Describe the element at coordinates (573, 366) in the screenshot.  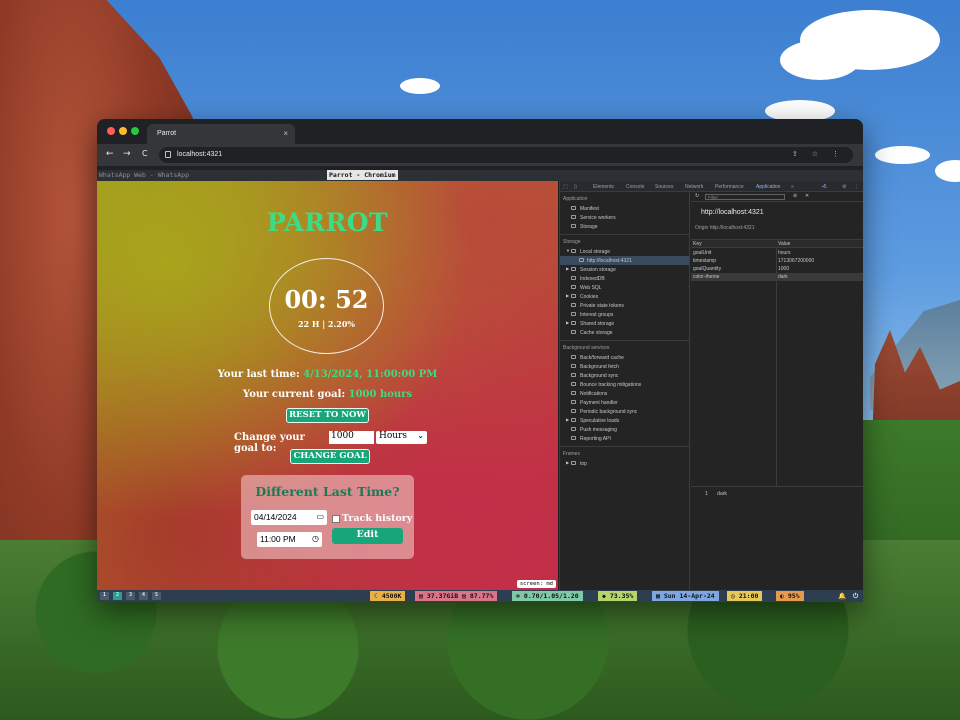
I see `arrows-icon` at that location.